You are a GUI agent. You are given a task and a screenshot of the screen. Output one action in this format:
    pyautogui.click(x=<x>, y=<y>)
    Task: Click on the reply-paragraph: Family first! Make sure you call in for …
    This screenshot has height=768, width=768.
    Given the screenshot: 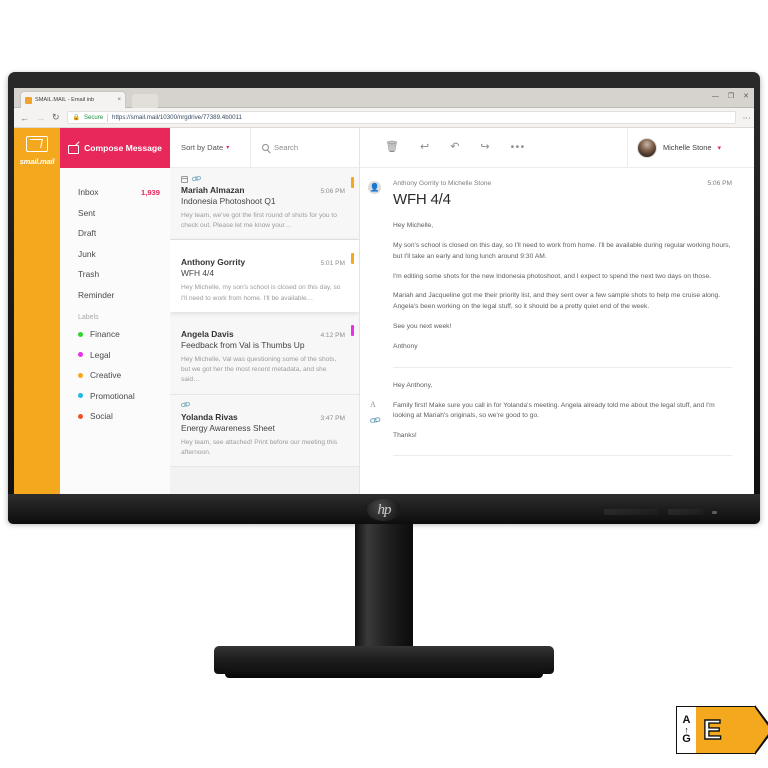 What is the action you would take?
    pyautogui.click(x=562, y=412)
    